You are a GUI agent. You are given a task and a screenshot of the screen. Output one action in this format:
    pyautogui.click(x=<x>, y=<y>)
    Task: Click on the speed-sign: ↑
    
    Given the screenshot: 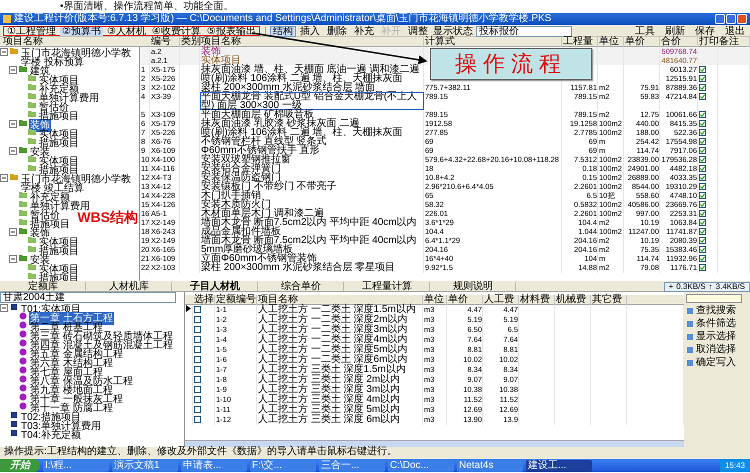 What is the action you would take?
    pyautogui.click(x=710, y=286)
    